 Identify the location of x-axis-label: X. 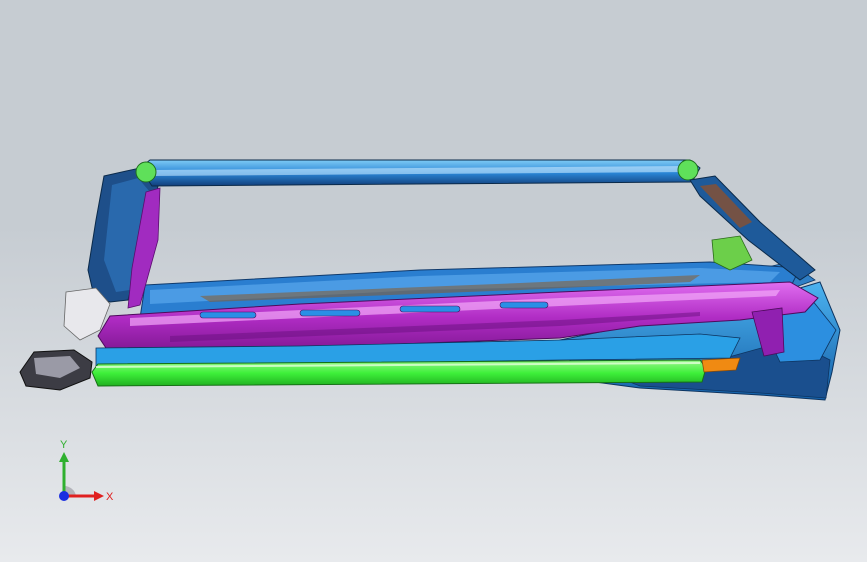
(110, 497).